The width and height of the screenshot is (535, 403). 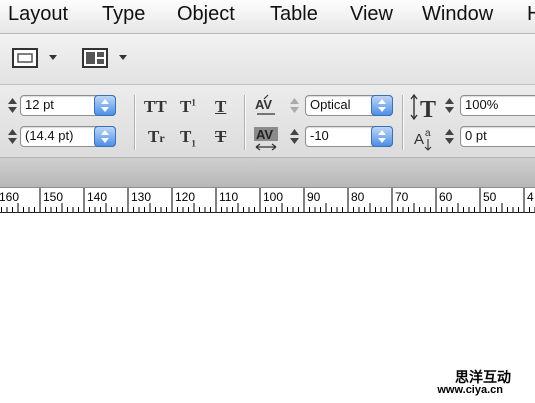 What do you see at coordinates (229, 197) in the screenshot?
I see `ruler-label: 110` at bounding box center [229, 197].